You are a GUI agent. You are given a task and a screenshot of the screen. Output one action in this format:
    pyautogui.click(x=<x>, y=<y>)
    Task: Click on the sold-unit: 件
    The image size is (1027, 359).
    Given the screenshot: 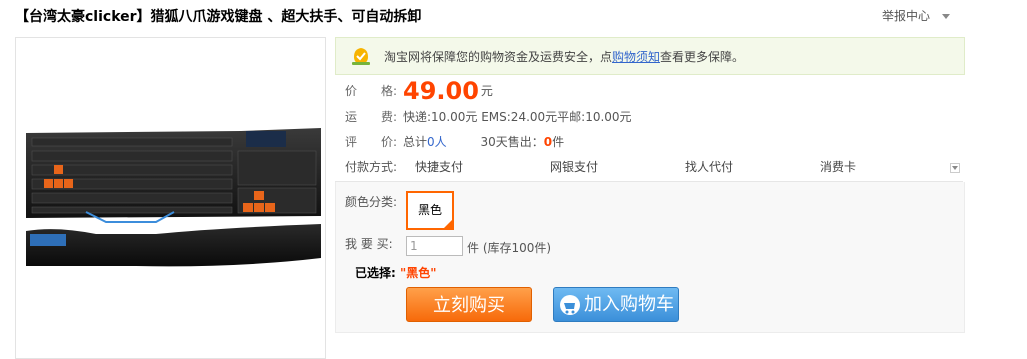 What is the action you would take?
    pyautogui.click(x=558, y=142)
    